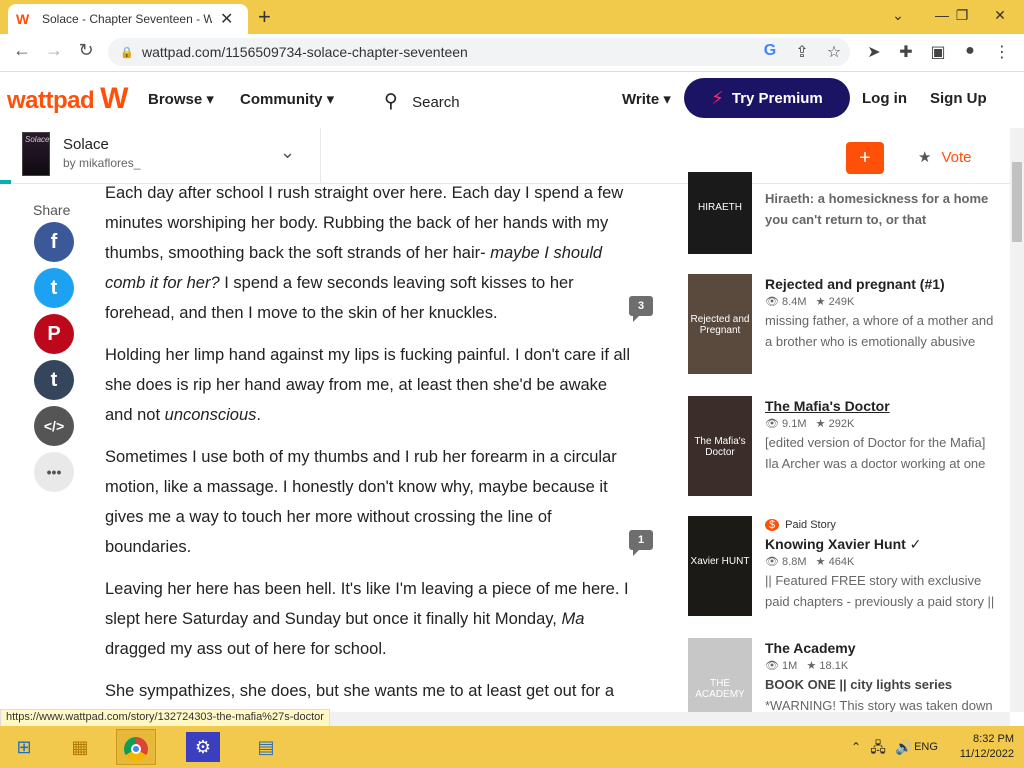  Describe the element at coordinates (962, 15) in the screenshot. I see `restore-icon: ❐` at that location.